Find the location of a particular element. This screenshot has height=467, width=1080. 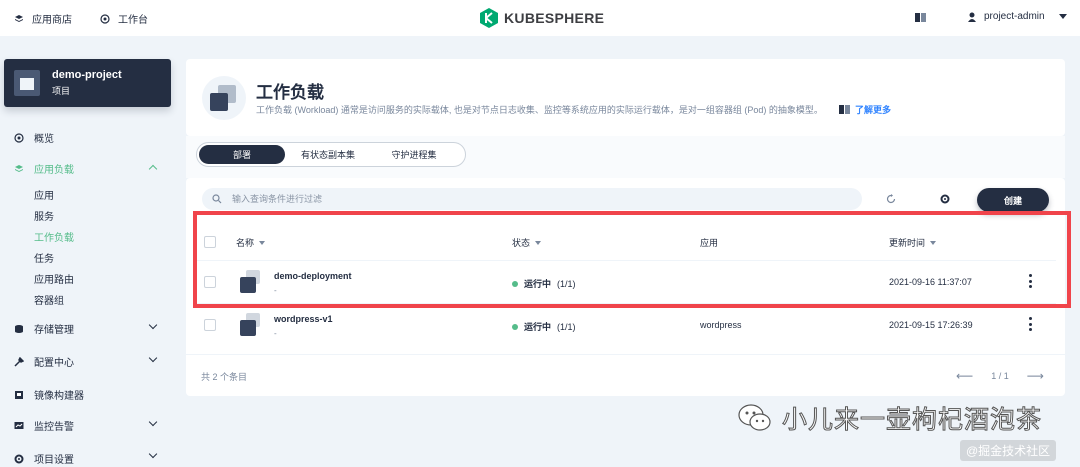

workload-icon is located at coordinates (224, 98).